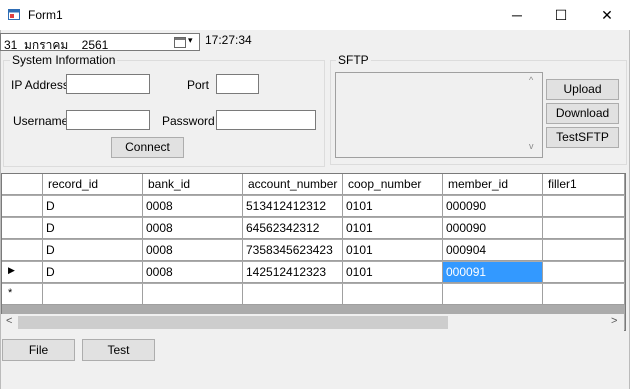 This screenshot has height=389, width=630. Describe the element at coordinates (118, 350) in the screenshot. I see `test-button: Test` at that location.